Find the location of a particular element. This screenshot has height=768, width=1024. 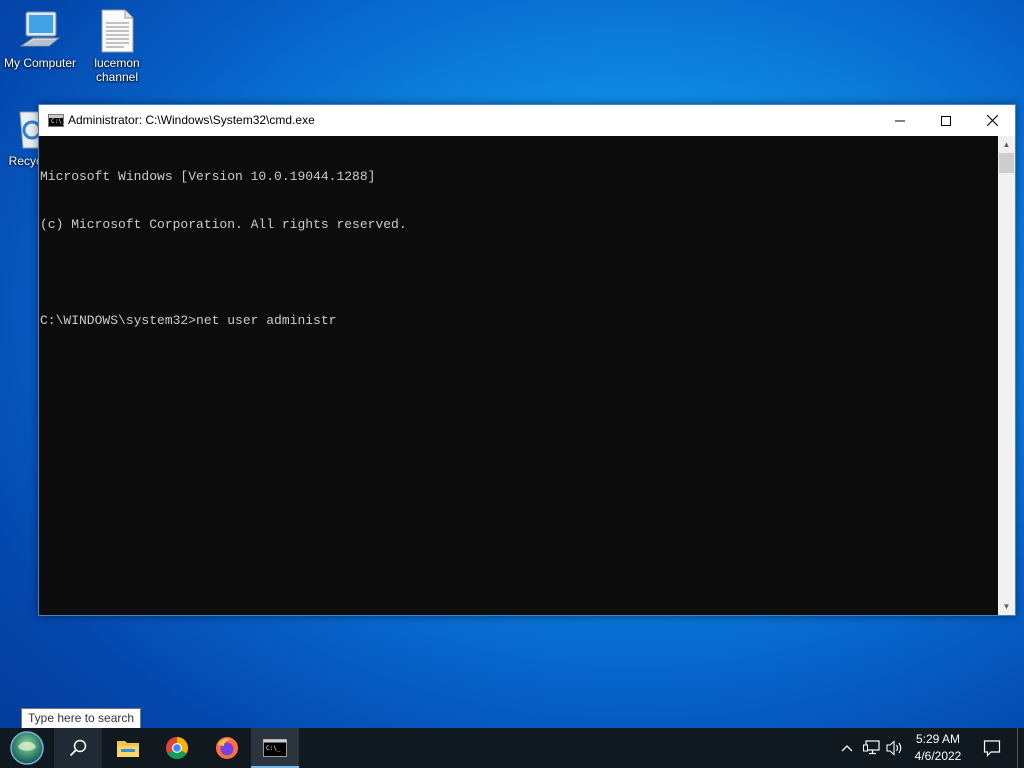

scroll-up-arrow-icon: ▲ is located at coordinates (1006, 144).